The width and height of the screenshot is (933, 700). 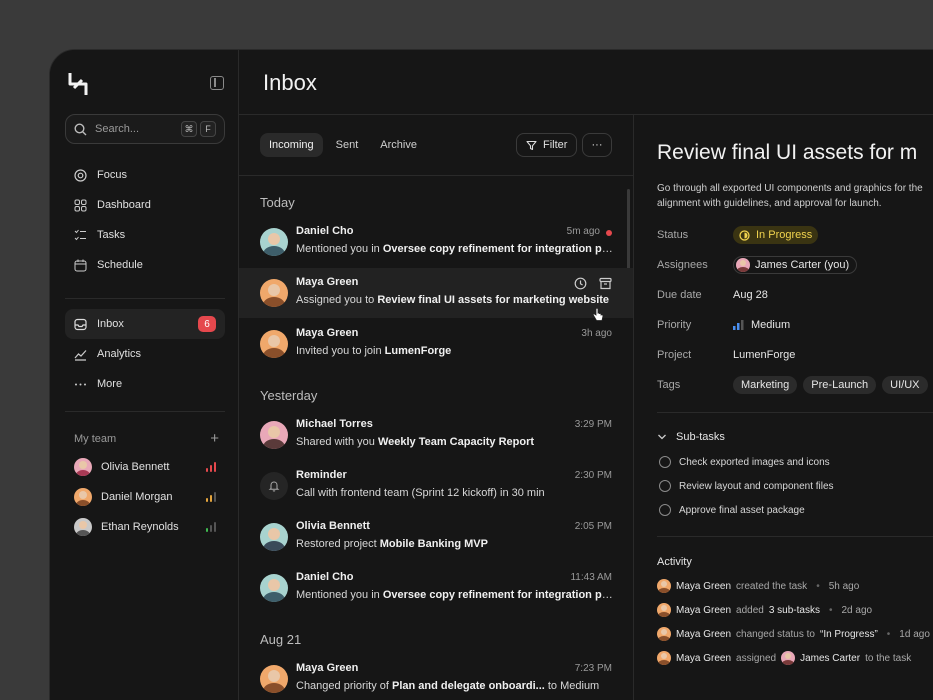 I want to click on message-time: 7:23 PM, so click(x=593, y=668).